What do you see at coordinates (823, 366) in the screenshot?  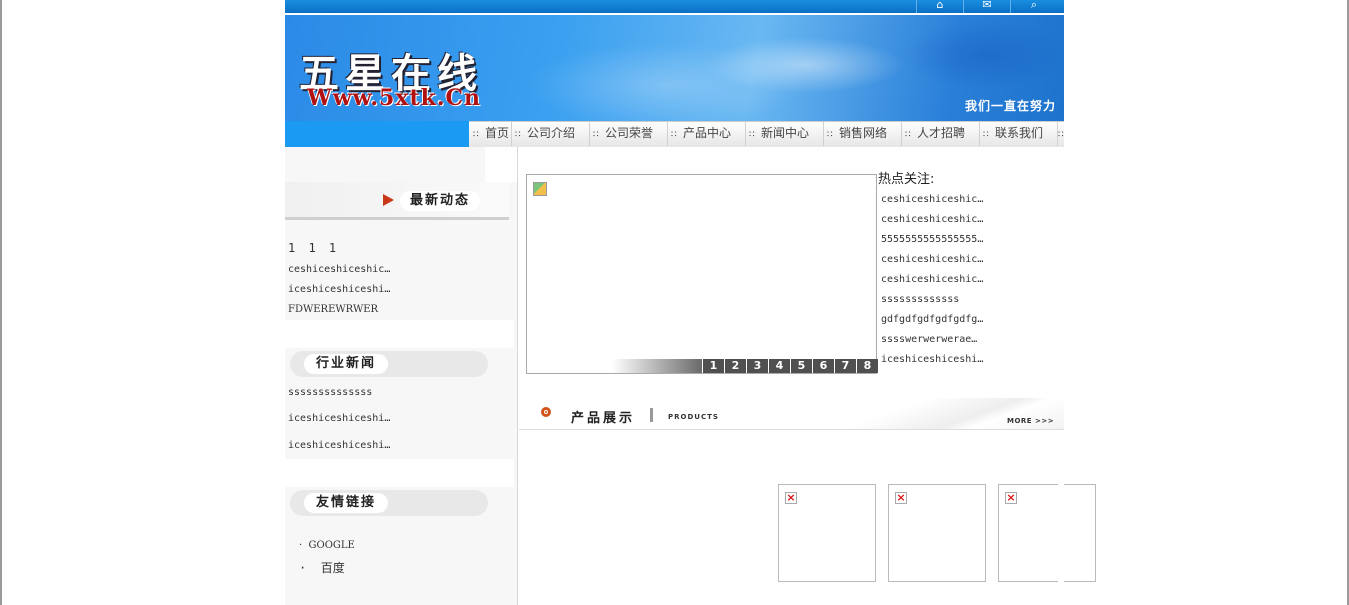 I see `slider-page-button: 6` at bounding box center [823, 366].